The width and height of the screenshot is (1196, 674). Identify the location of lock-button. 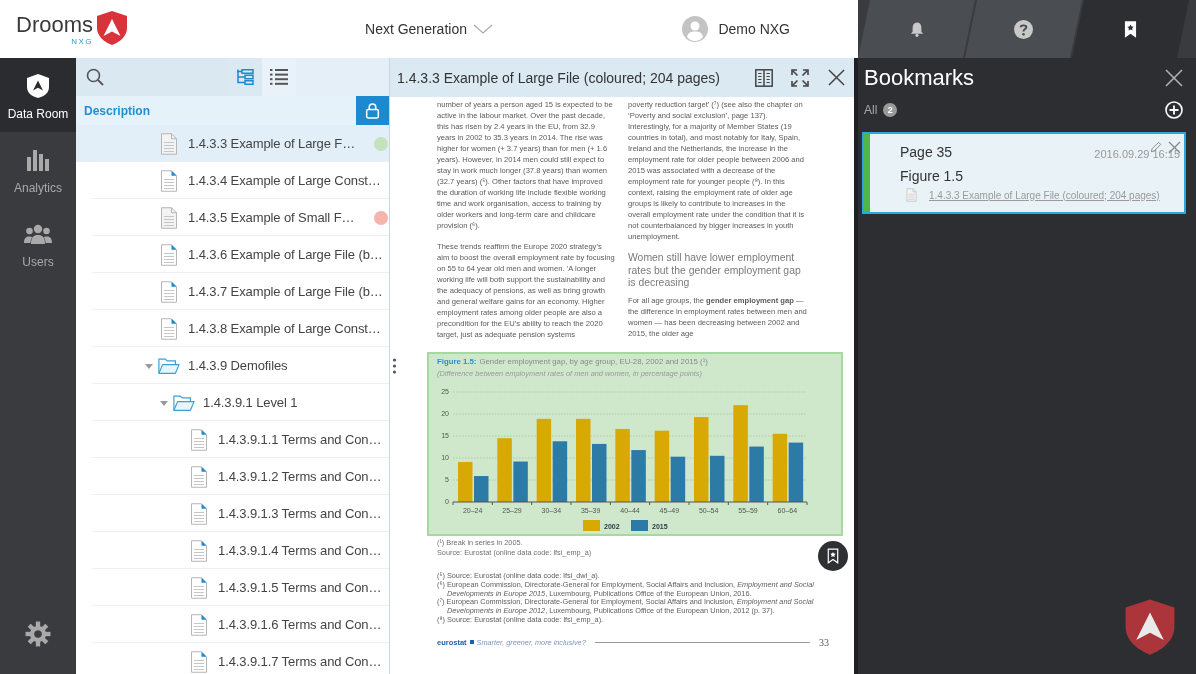
(372, 110).